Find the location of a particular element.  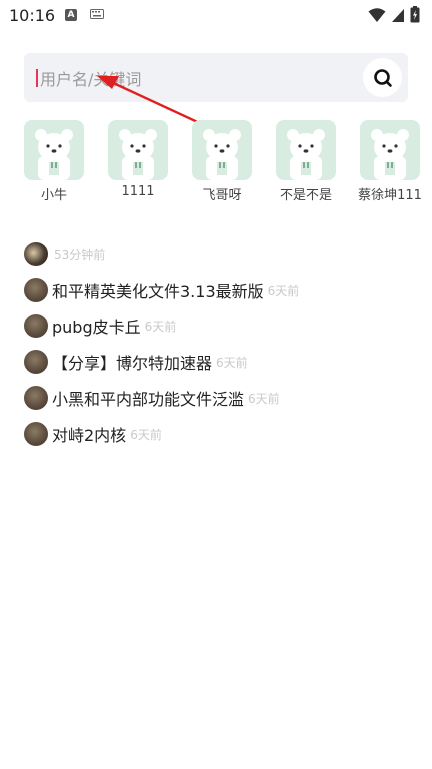

wifi-icon is located at coordinates (377, 14).